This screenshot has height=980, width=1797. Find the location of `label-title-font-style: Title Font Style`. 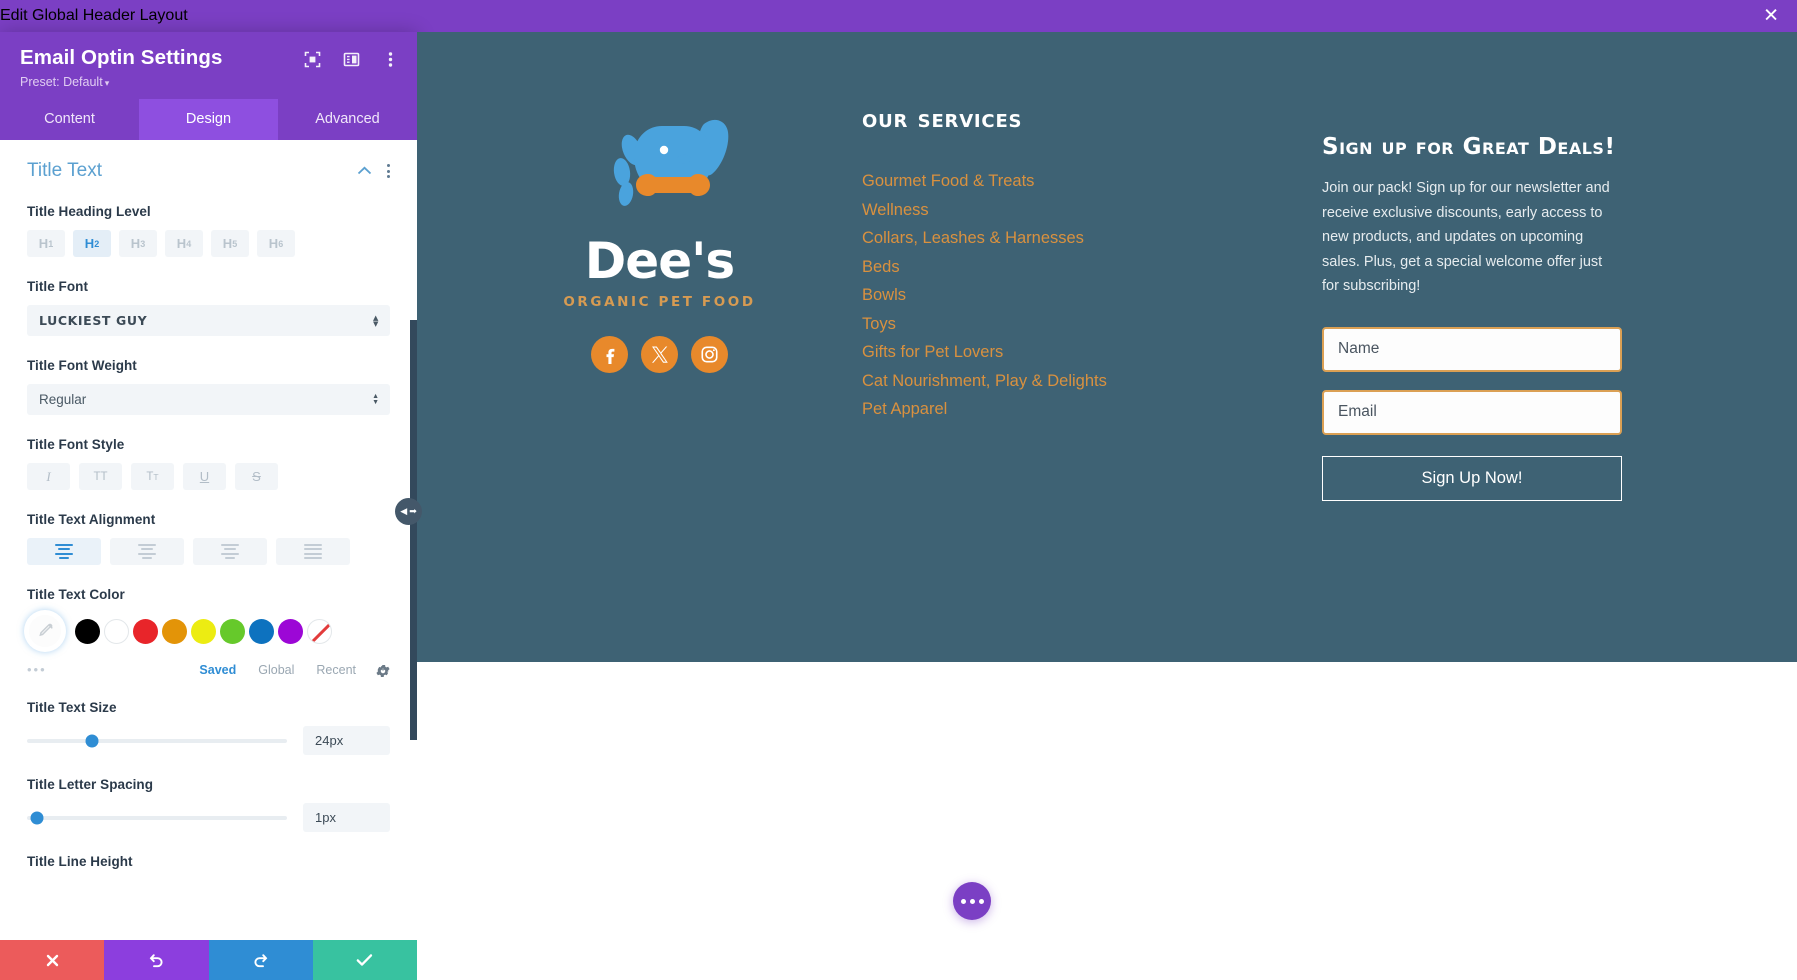

label-title-font-style: Title Font Style is located at coordinates (76, 444).